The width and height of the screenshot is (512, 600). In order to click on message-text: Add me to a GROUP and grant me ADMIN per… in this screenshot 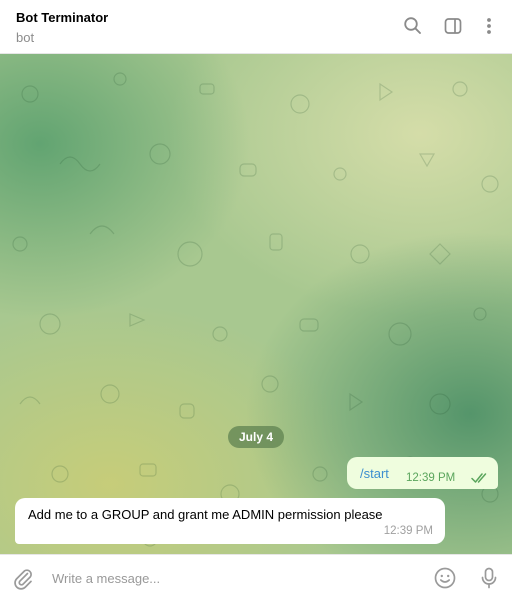, I will do `click(205, 514)`.